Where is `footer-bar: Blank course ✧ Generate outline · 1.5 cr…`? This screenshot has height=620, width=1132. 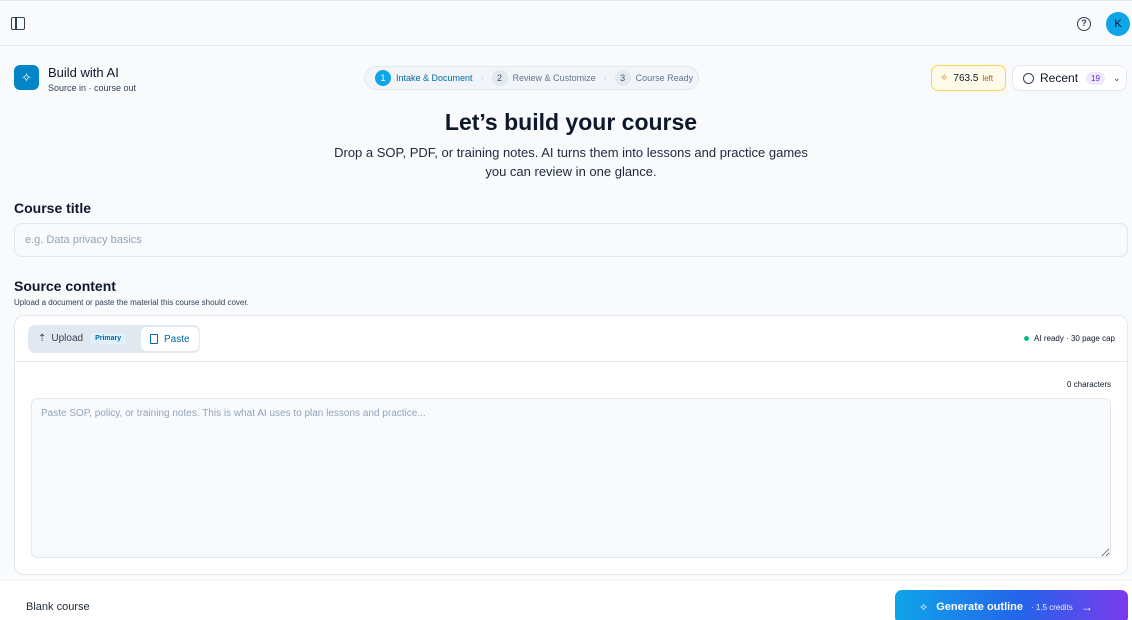 footer-bar: Blank course ✧ Generate outline · 1.5 cr… is located at coordinates (566, 600).